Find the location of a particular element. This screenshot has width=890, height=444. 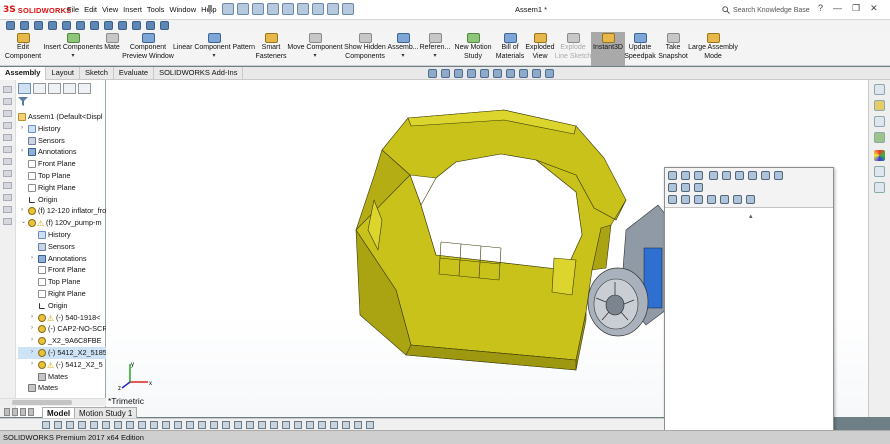

edit-component-button: Edit Component is located at coordinates (23, 49).